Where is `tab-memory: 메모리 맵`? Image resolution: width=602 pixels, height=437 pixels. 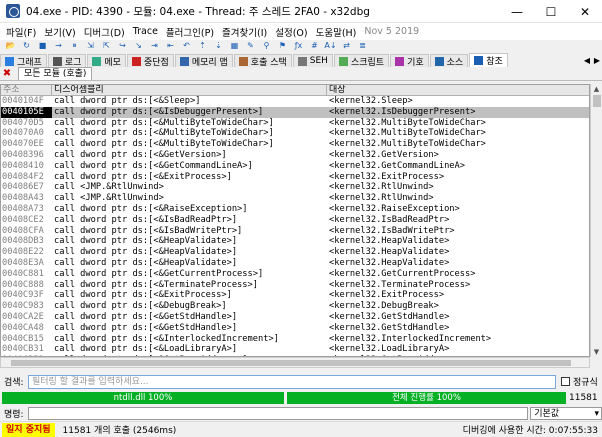
tab-memory: 메모리 맵 is located at coordinates (203, 60).